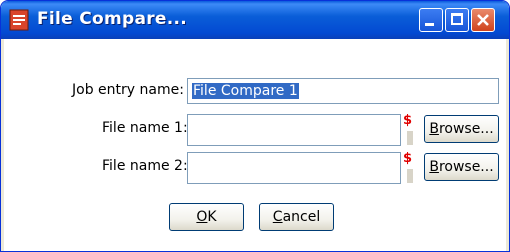 The image size is (510, 252). I want to click on maximize-icon, so click(457, 19).